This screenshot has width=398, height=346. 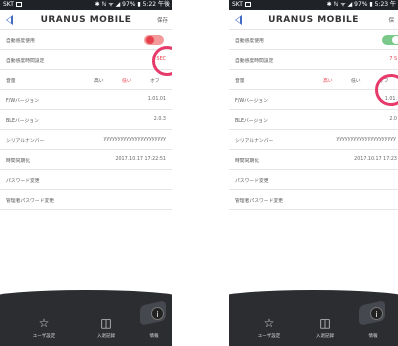 I want to click on serial-row: シリアルナンバー yyyyyyyyyyyyyyyyyyyyyy, so click(x=86, y=140).